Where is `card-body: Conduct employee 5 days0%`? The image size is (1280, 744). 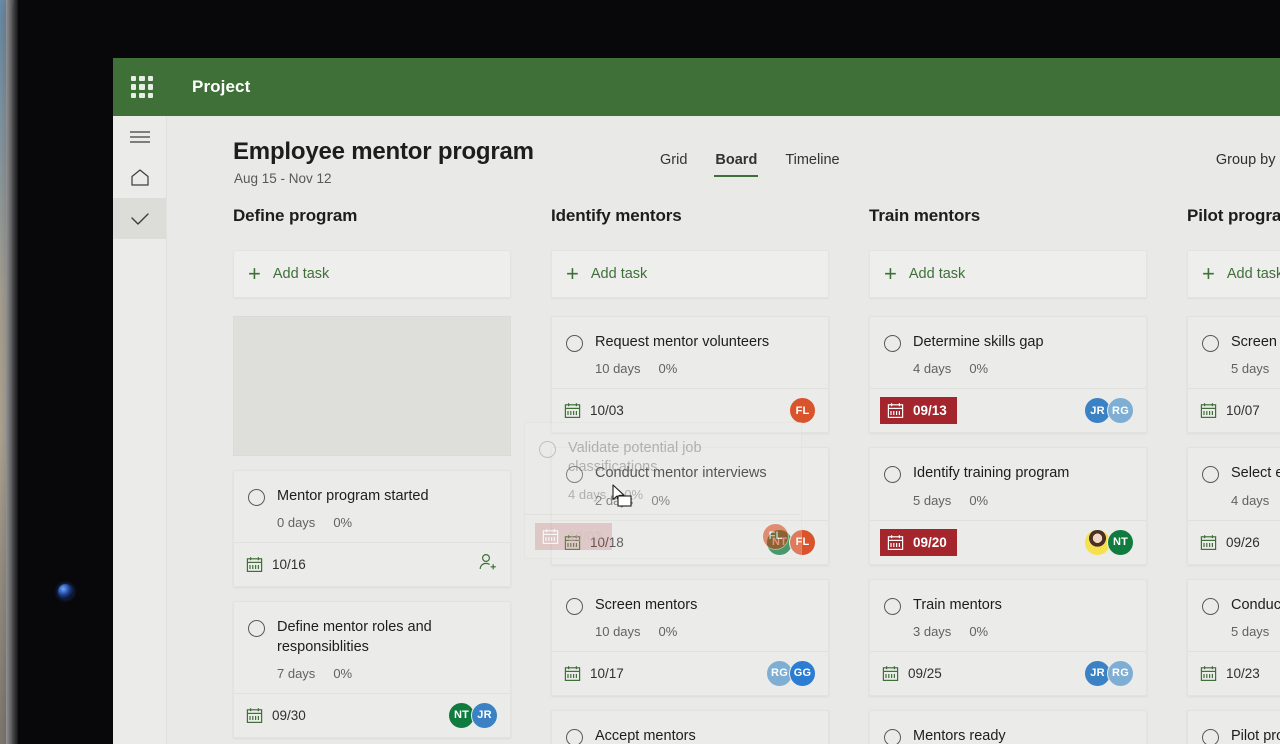
card-body: Conduct employee 5 days0% is located at coordinates (1234, 615).